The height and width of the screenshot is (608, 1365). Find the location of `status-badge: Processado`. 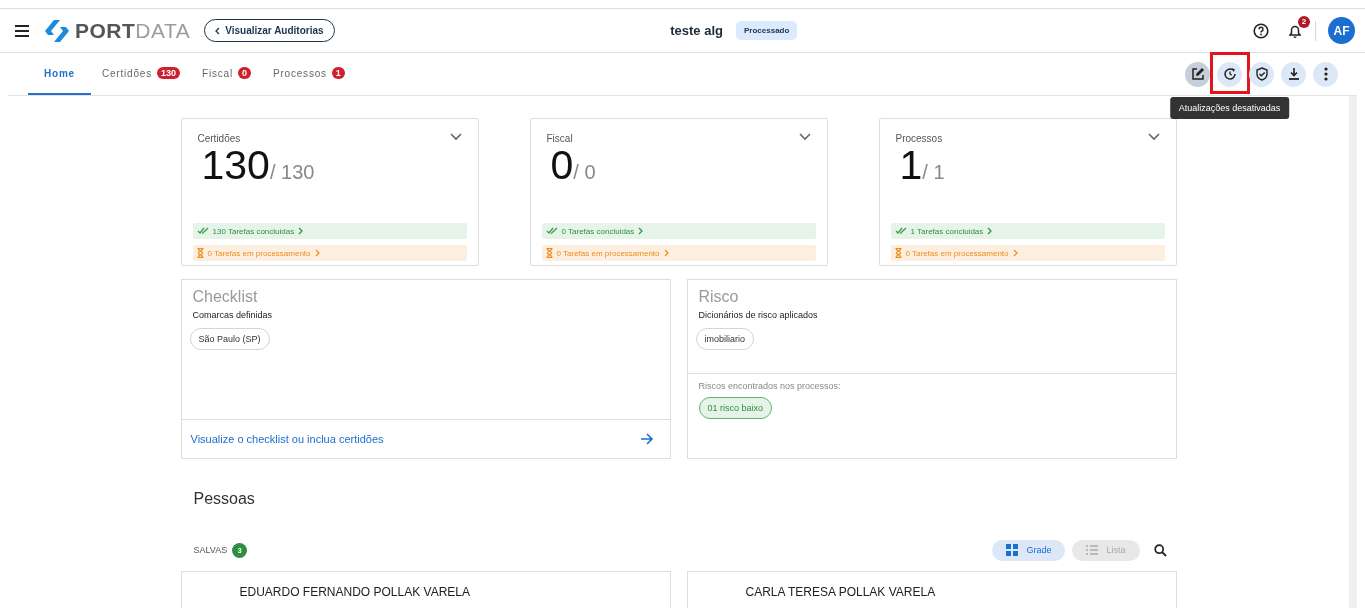

status-badge: Processado is located at coordinates (767, 30).